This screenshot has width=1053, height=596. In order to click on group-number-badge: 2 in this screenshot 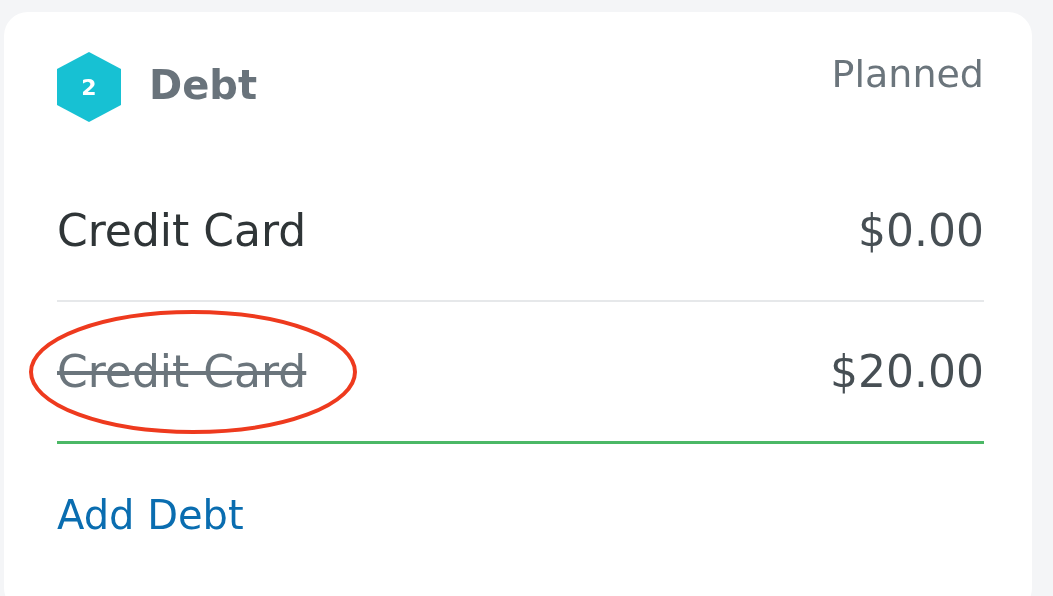, I will do `click(89, 87)`.